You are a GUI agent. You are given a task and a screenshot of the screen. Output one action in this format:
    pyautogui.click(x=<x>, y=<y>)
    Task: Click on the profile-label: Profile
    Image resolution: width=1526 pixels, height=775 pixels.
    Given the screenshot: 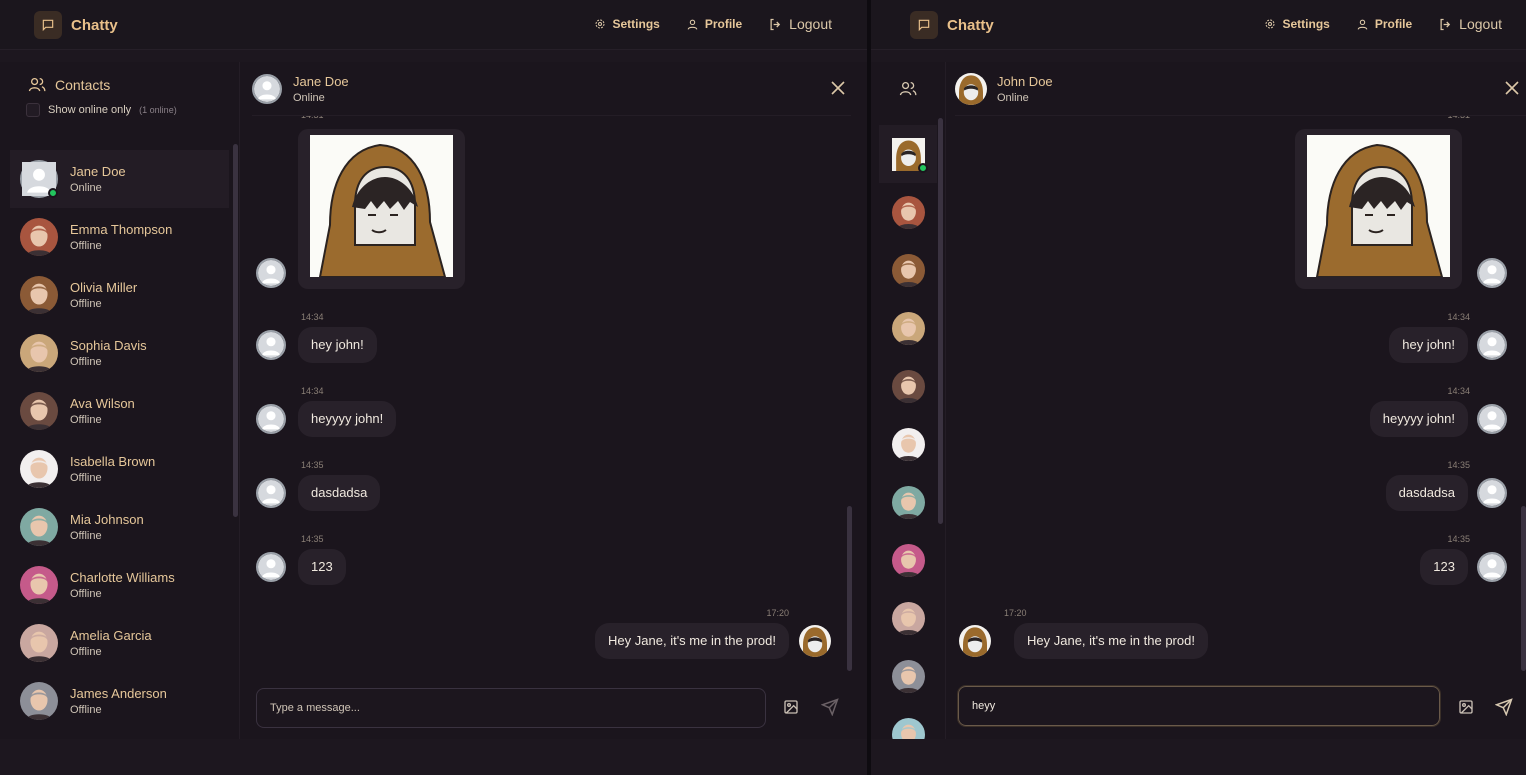 What is the action you would take?
    pyautogui.click(x=1393, y=24)
    